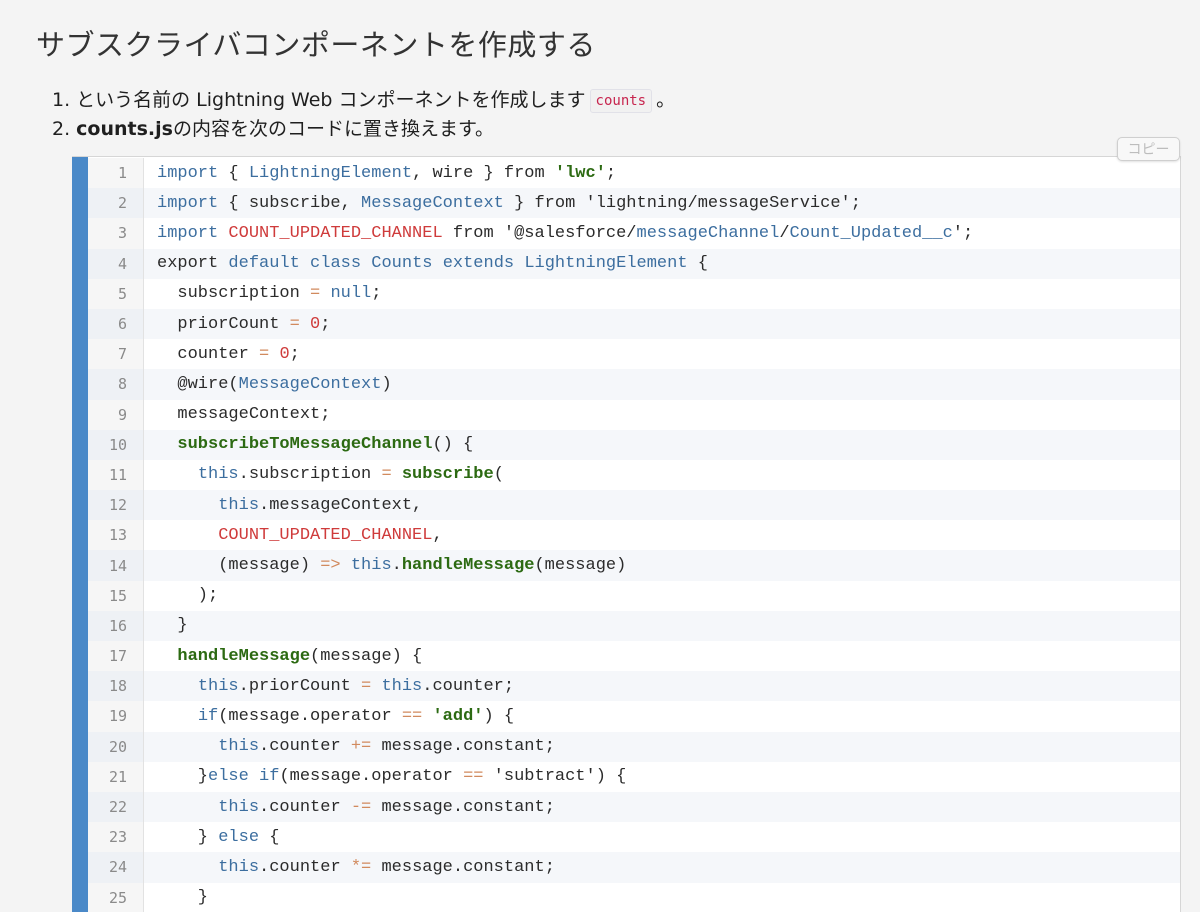  I want to click on code-text: priorCount = 0;, so click(237, 324).